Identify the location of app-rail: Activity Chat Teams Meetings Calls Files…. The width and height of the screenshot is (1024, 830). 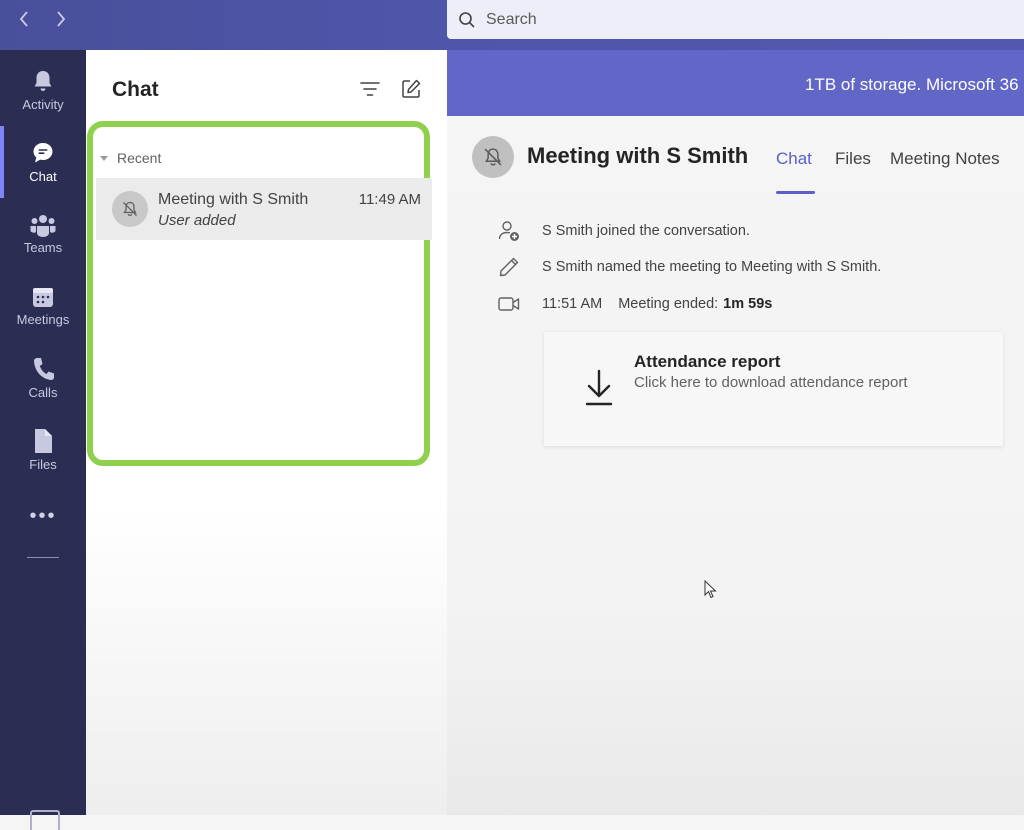
(43, 440).